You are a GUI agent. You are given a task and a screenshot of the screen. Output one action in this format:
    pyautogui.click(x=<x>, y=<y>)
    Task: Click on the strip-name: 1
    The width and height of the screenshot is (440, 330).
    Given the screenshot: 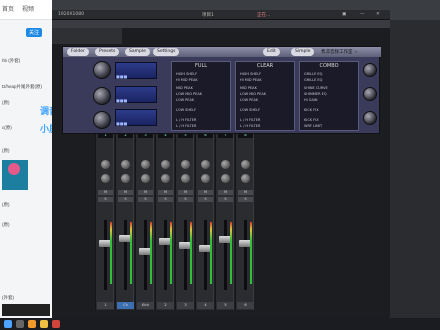 What is the action you would take?
    pyautogui.click(x=105, y=305)
    